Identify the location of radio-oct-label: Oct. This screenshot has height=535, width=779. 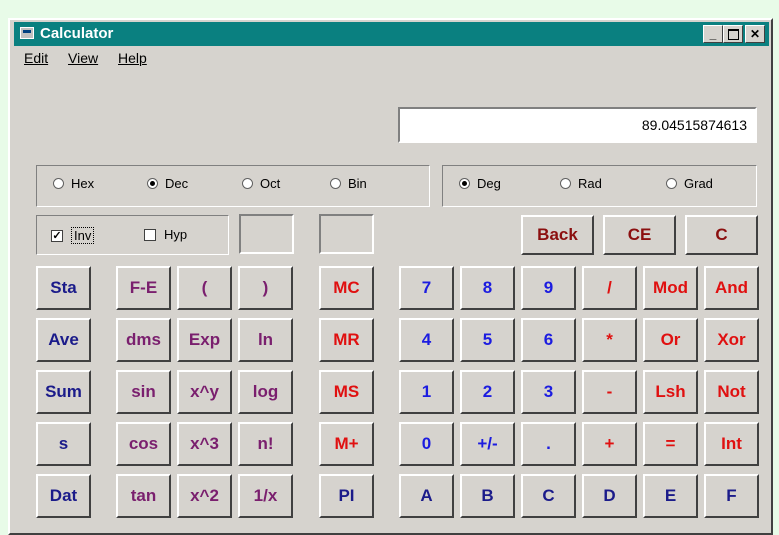
(270, 183).